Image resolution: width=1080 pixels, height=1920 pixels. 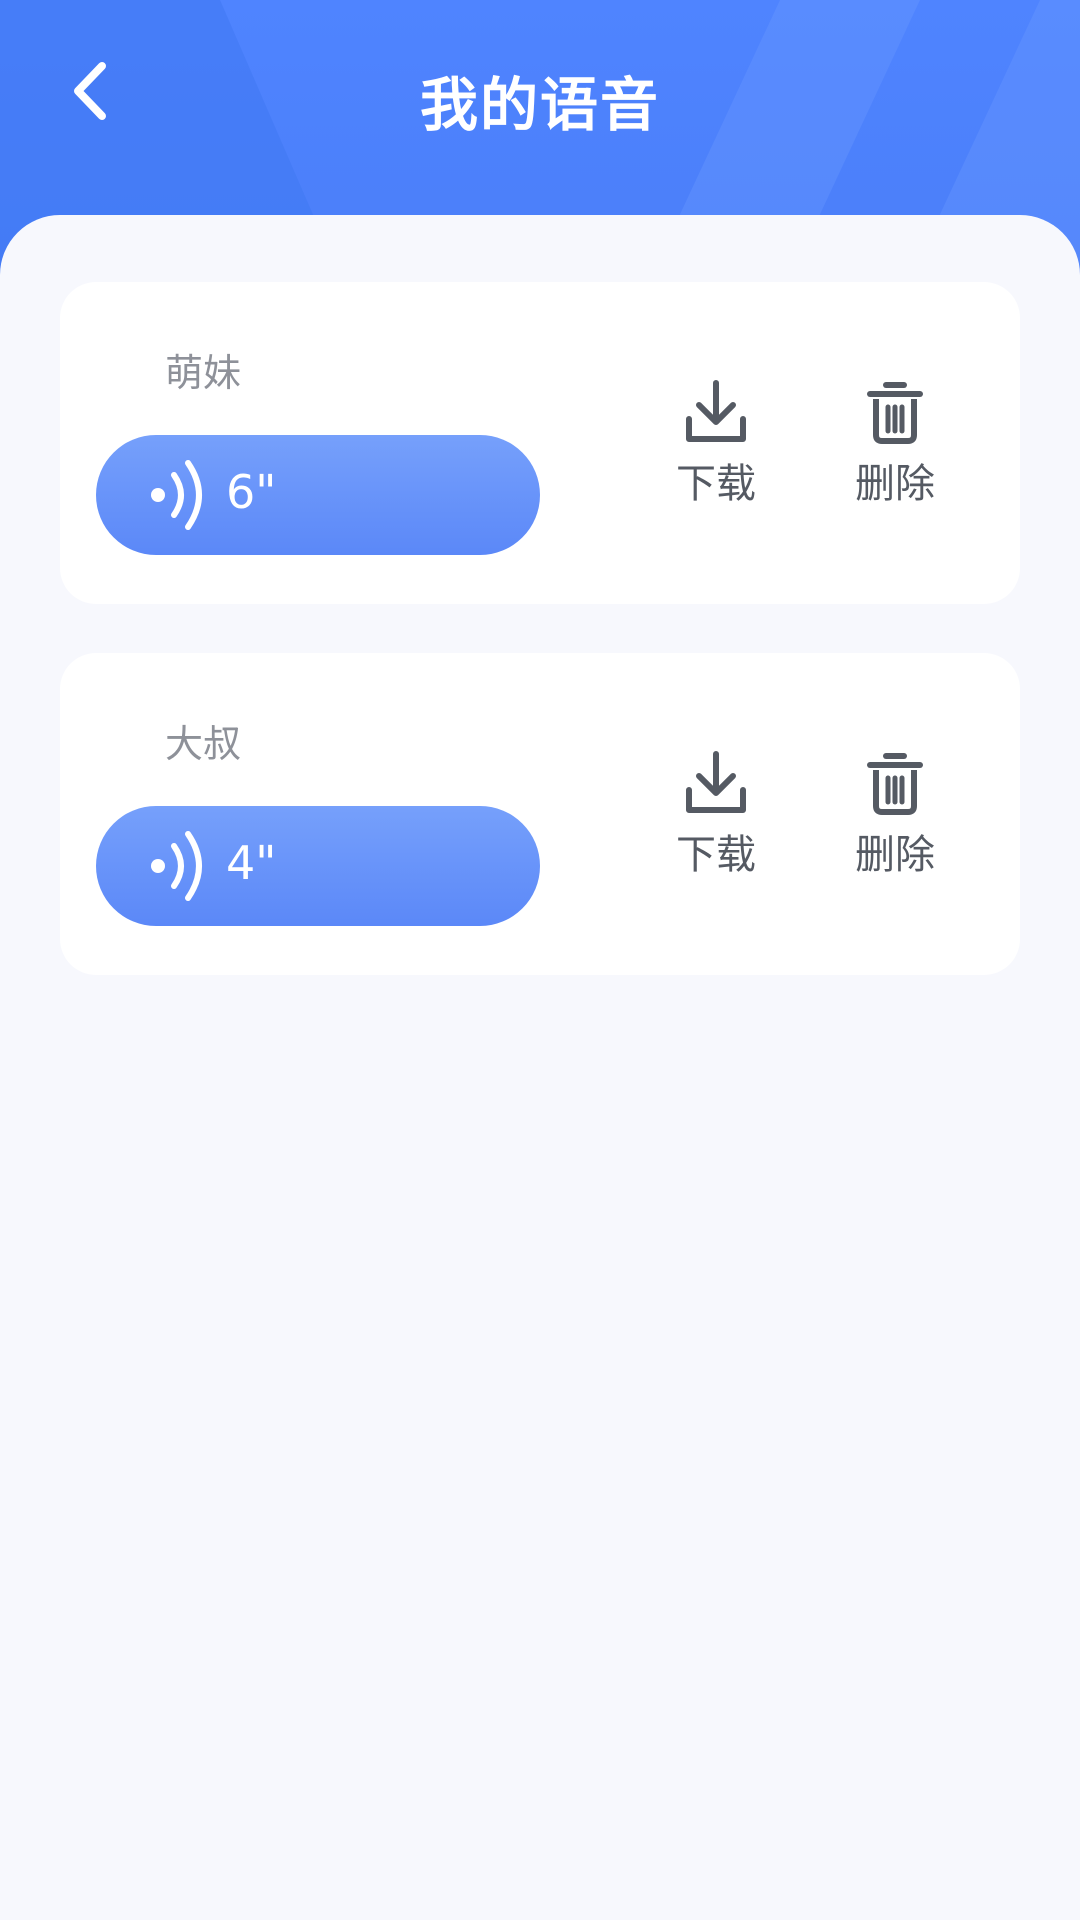 I want to click on voice-card: 大叔 4" 下载 删除, so click(x=540, y=814).